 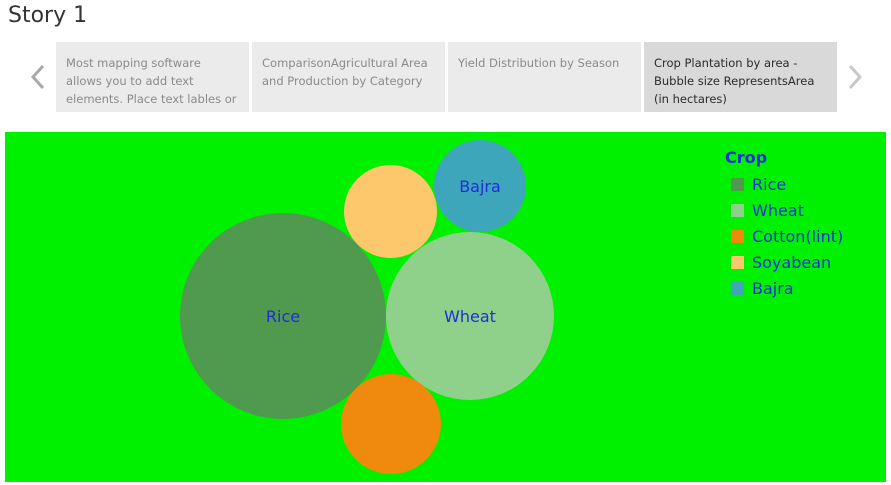 What do you see at coordinates (798, 236) in the screenshot?
I see `legend-label-cotton: Cotton(lint)` at bounding box center [798, 236].